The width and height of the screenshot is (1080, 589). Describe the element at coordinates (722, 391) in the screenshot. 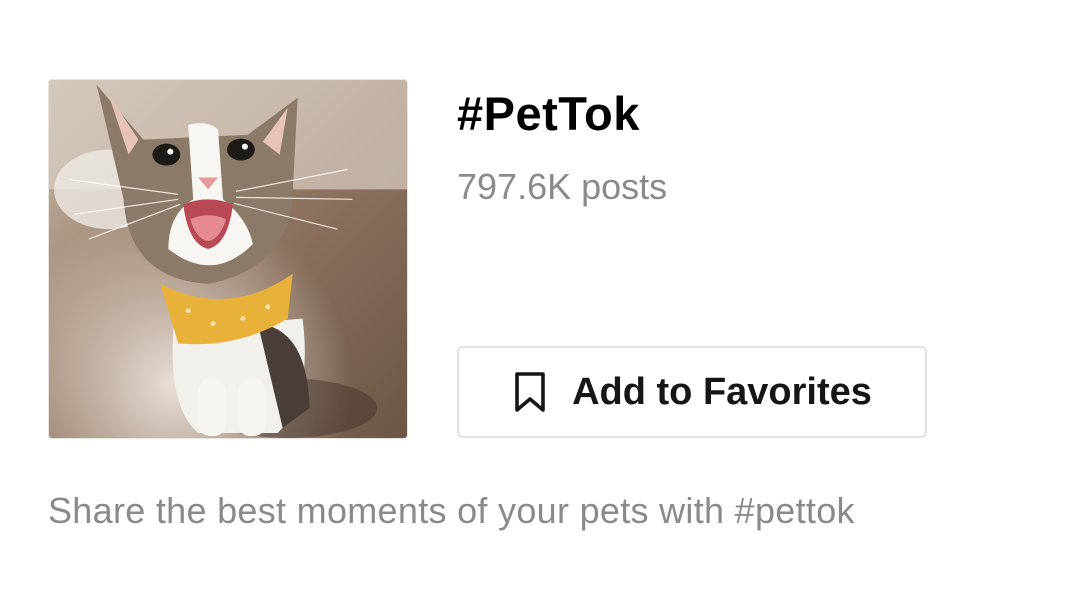

I see `add-to-favorites-label: Add to Favorites` at that location.